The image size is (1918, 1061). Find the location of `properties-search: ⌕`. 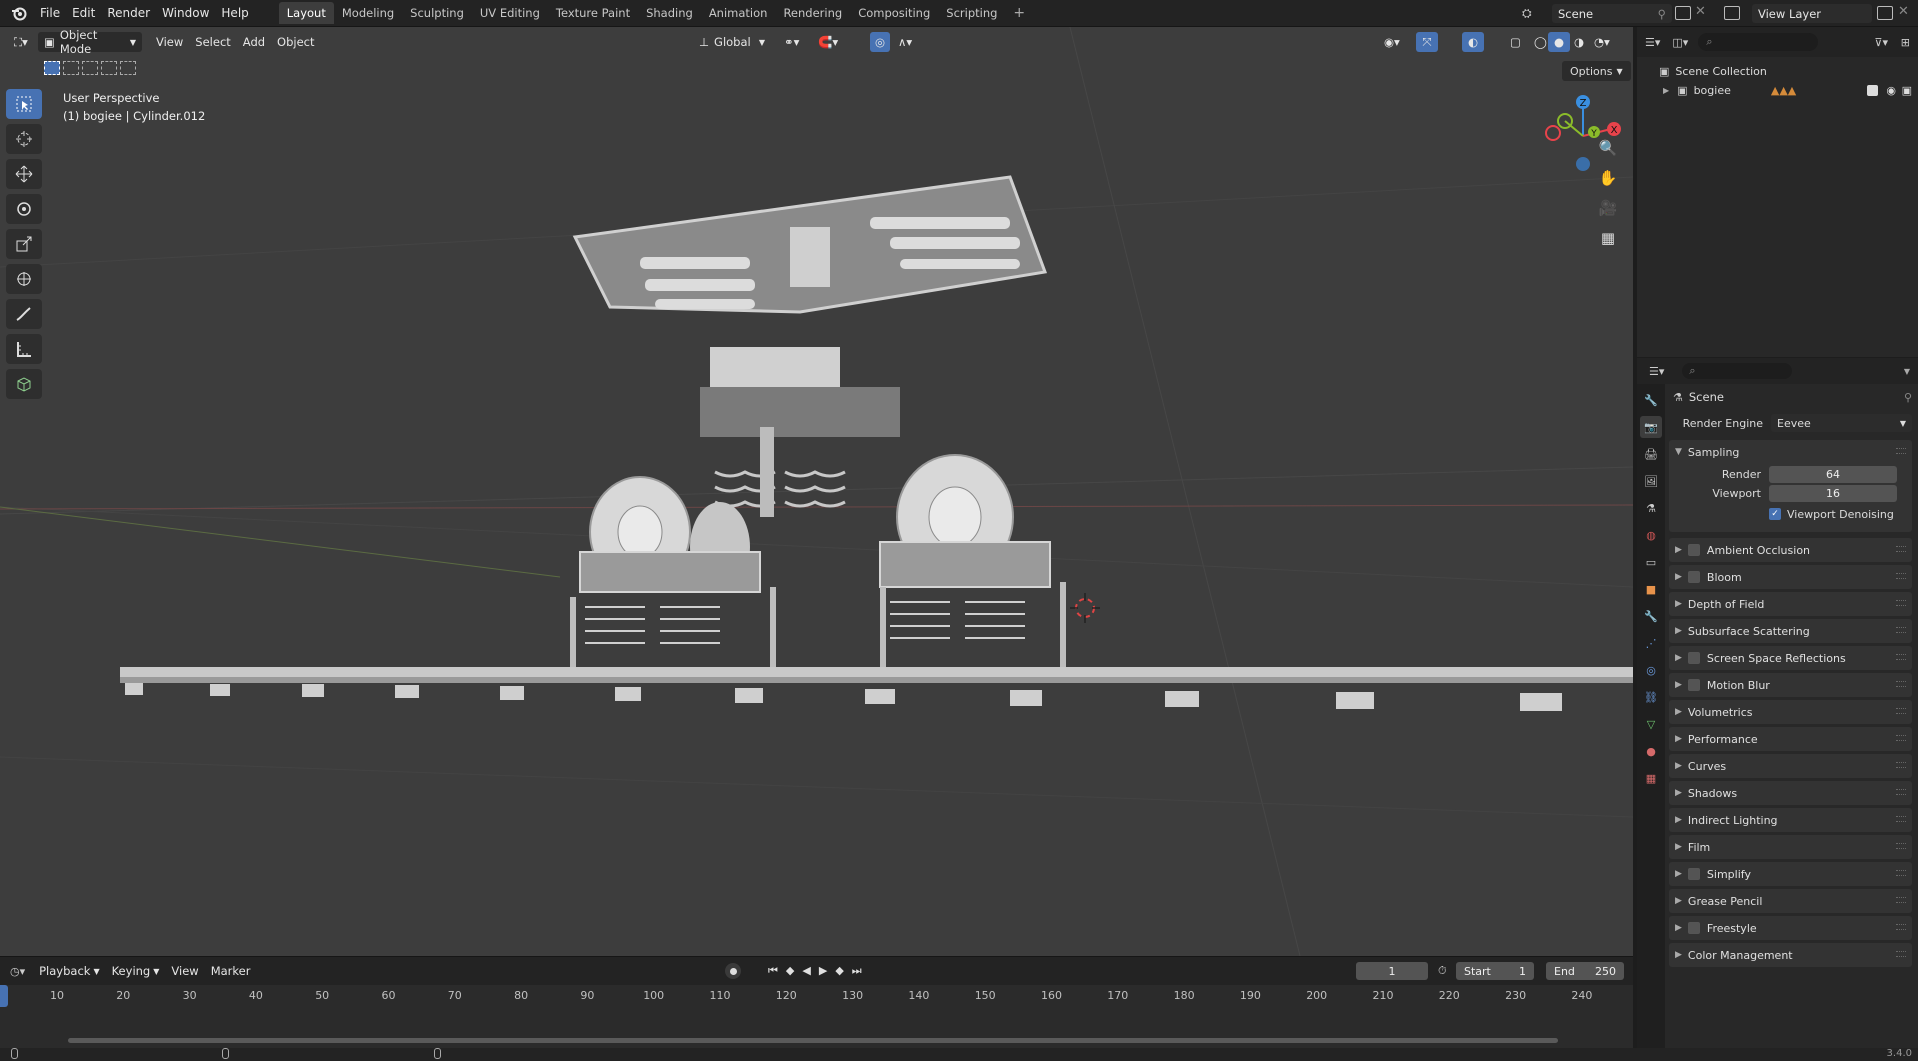

properties-search: ⌕ is located at coordinates (1737, 371).